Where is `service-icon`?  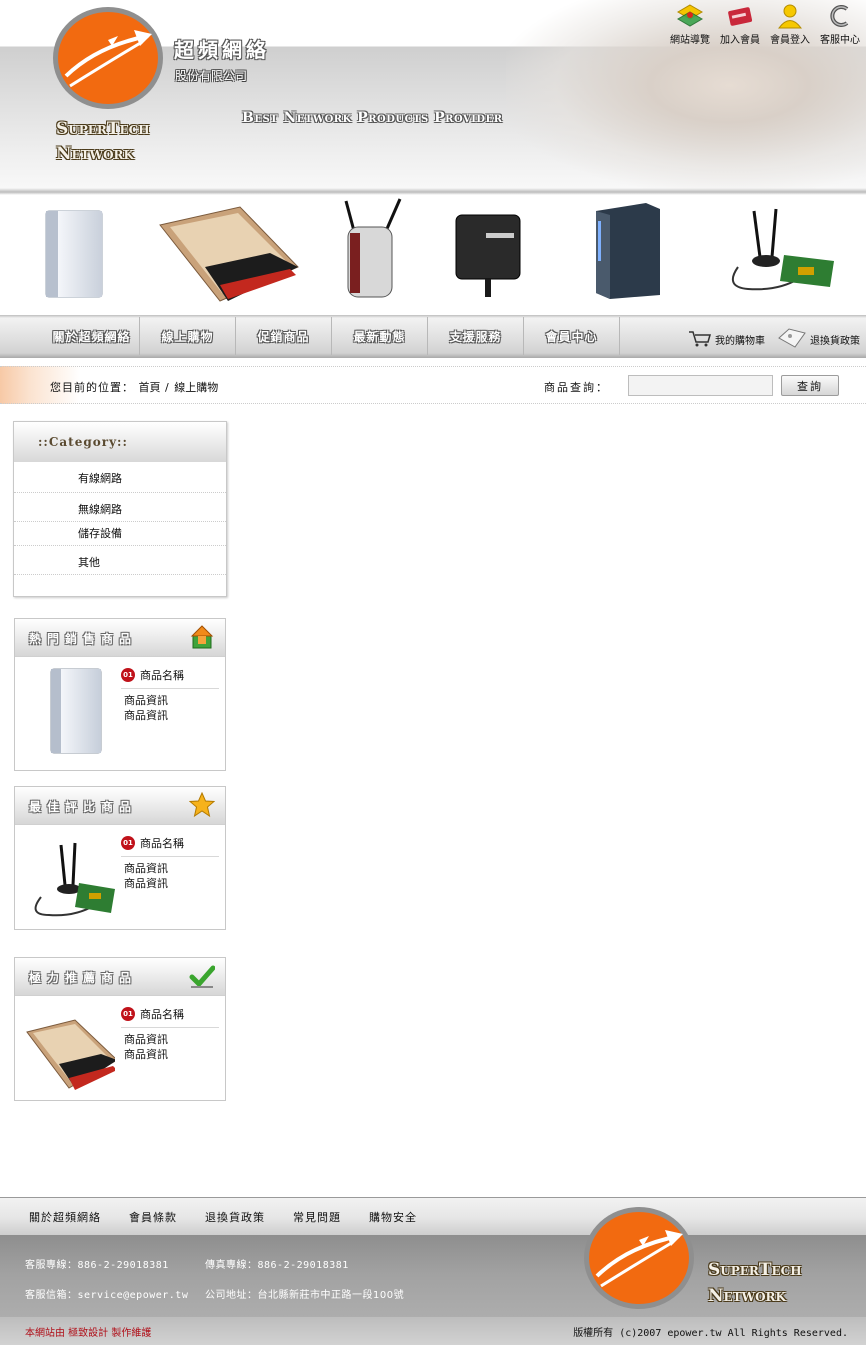 service-icon is located at coordinates (840, 16).